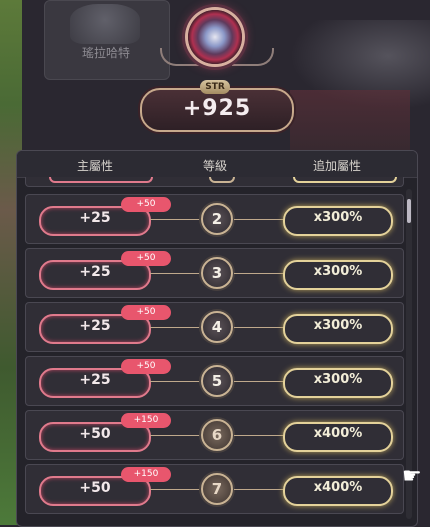  What do you see at coordinates (95, 166) in the screenshot?
I see `header-main-attribute: 主屬性` at bounding box center [95, 166].